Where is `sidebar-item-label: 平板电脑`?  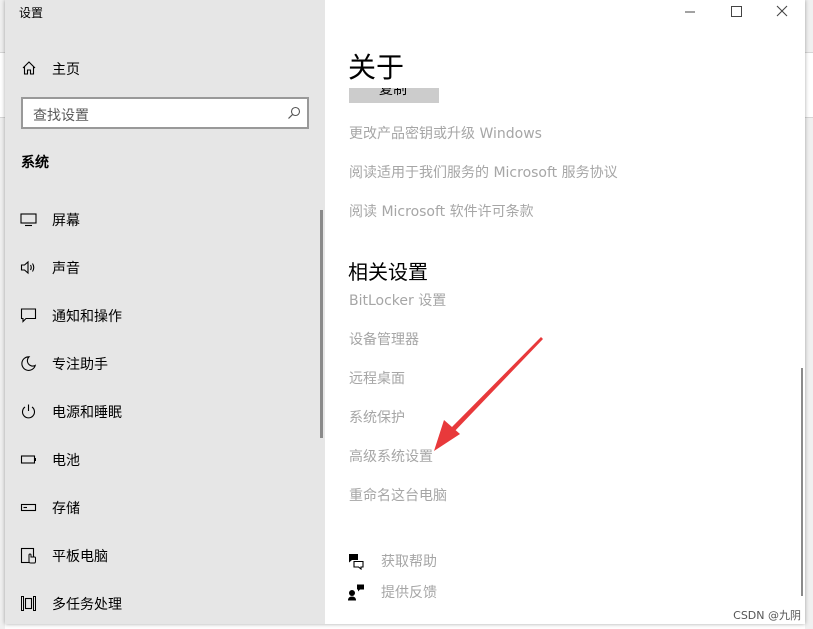
sidebar-item-label: 平板电脑 is located at coordinates (80, 557).